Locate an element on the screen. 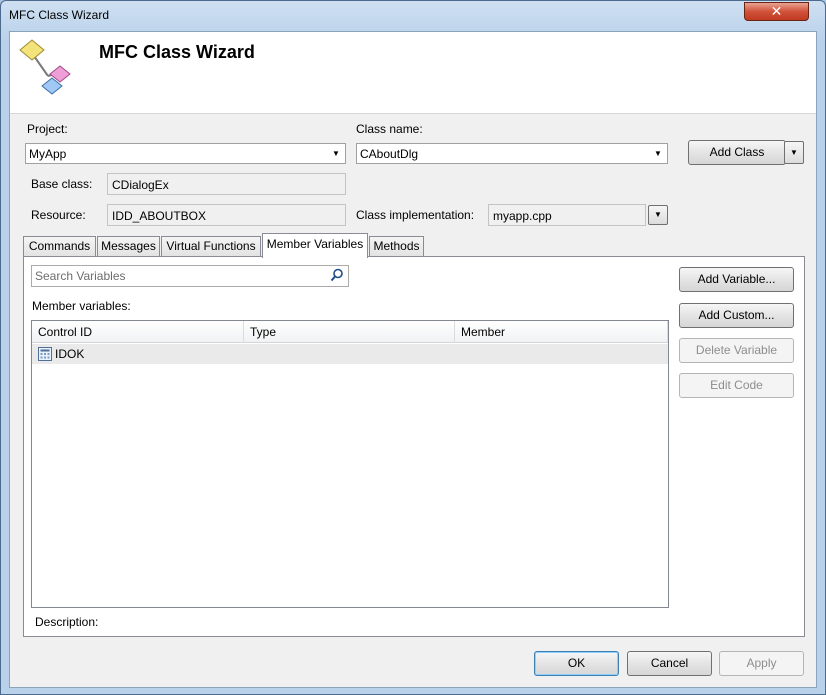 The width and height of the screenshot is (826, 695). delete-variable-button: Delete Variable is located at coordinates (736, 350).